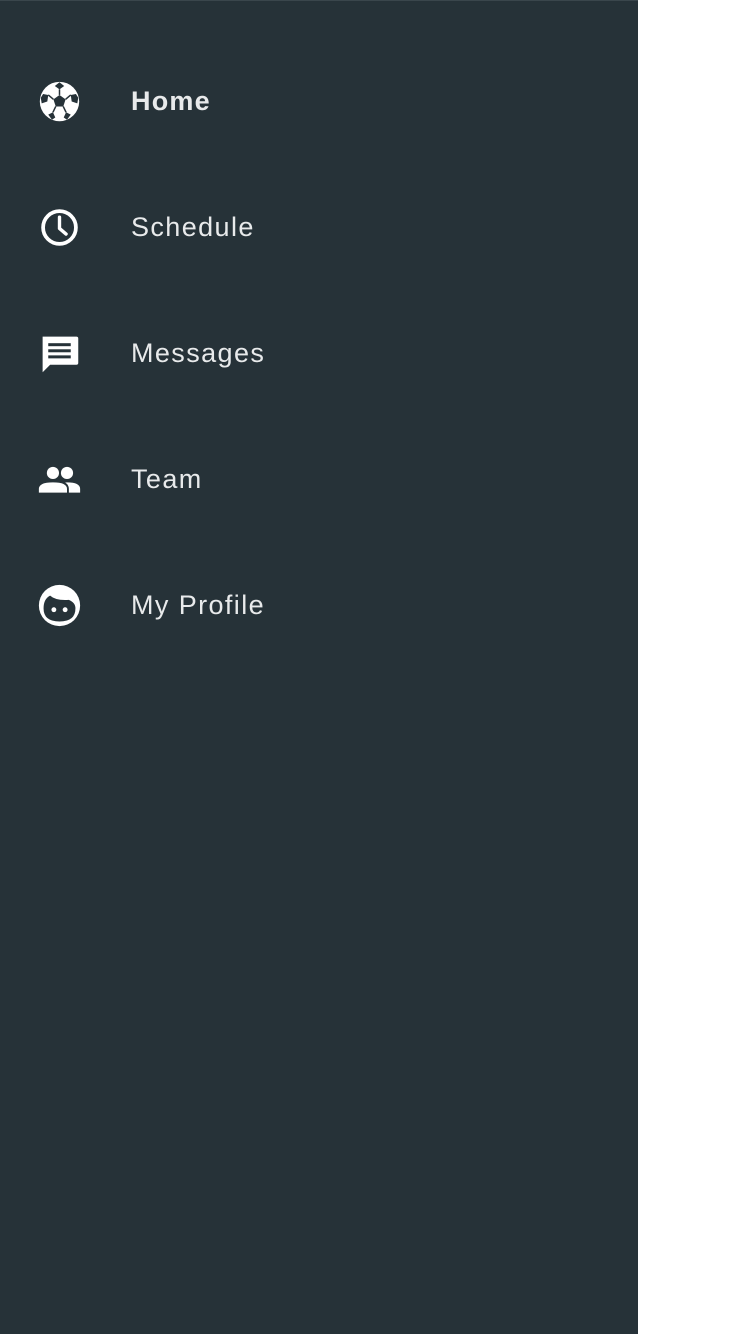  Describe the element at coordinates (59, 227) in the screenshot. I see `clock-icon` at that location.